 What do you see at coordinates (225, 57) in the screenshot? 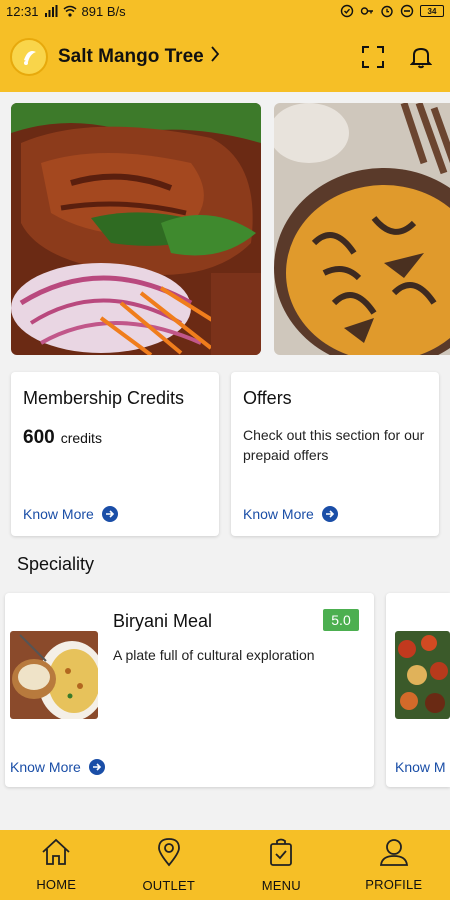
I see `app-header: Salt Mango Tree` at bounding box center [225, 57].